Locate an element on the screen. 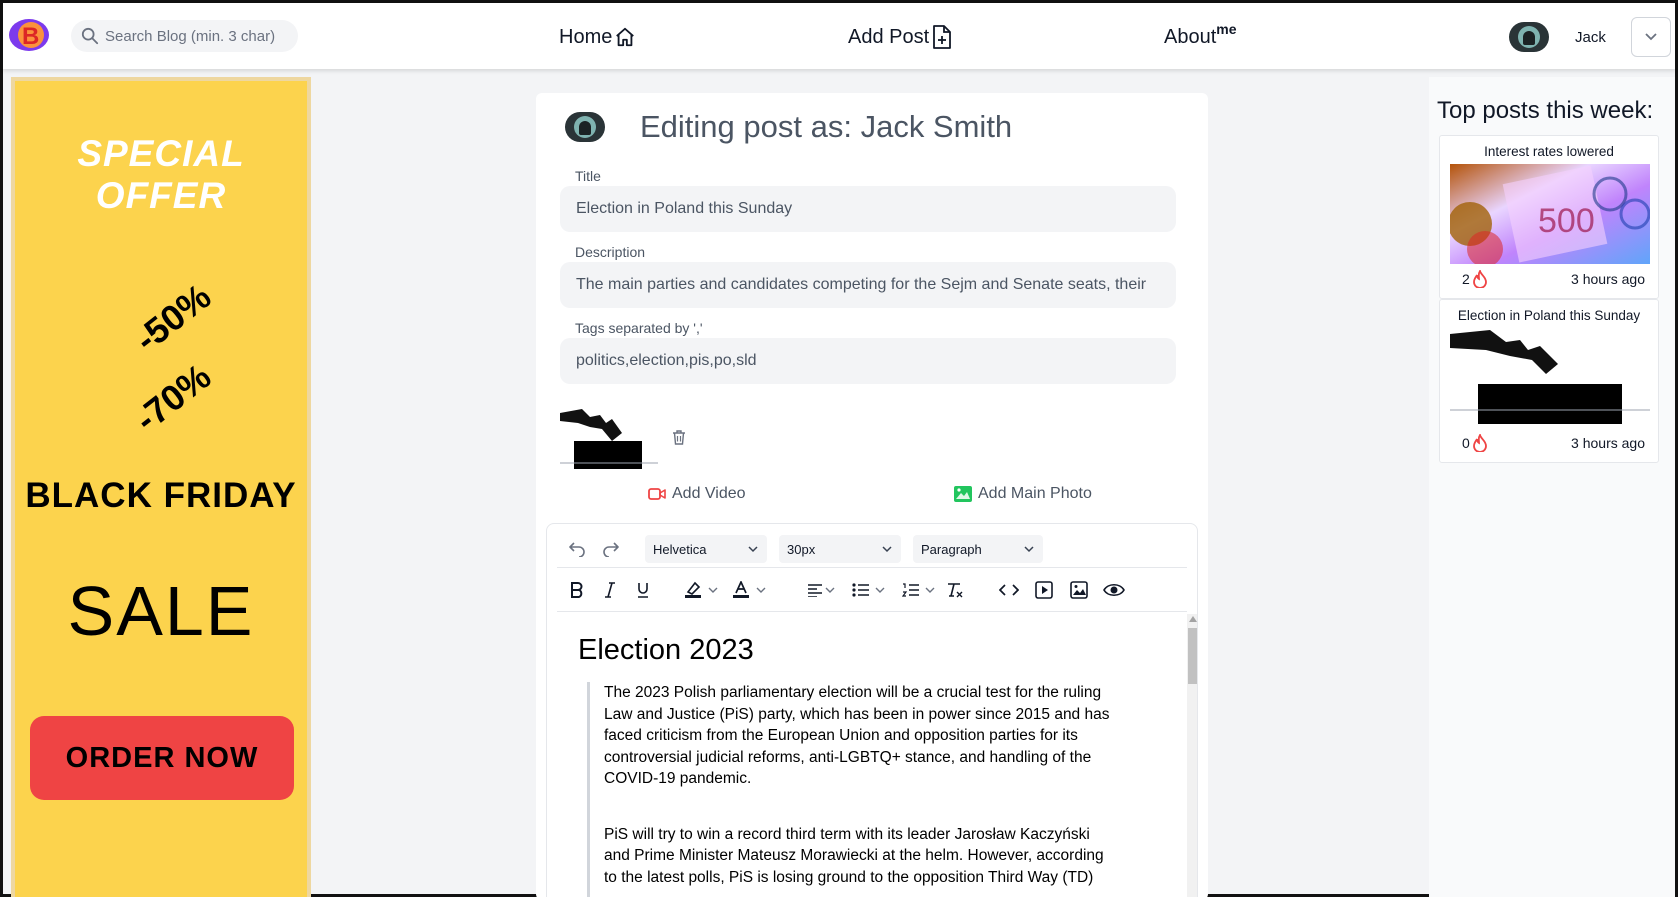 Image resolution: width=1678 pixels, height=897 pixels. author-avatar is located at coordinates (585, 127).